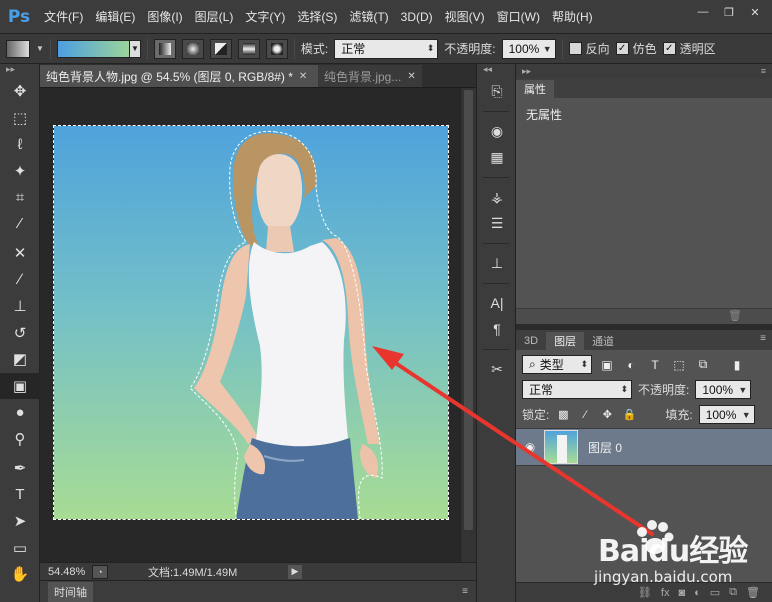 Image resolution: width=772 pixels, height=602 pixels. What do you see at coordinates (20, 91) in the screenshot?
I see `move-tool-icon: ✥` at bounding box center [20, 91].